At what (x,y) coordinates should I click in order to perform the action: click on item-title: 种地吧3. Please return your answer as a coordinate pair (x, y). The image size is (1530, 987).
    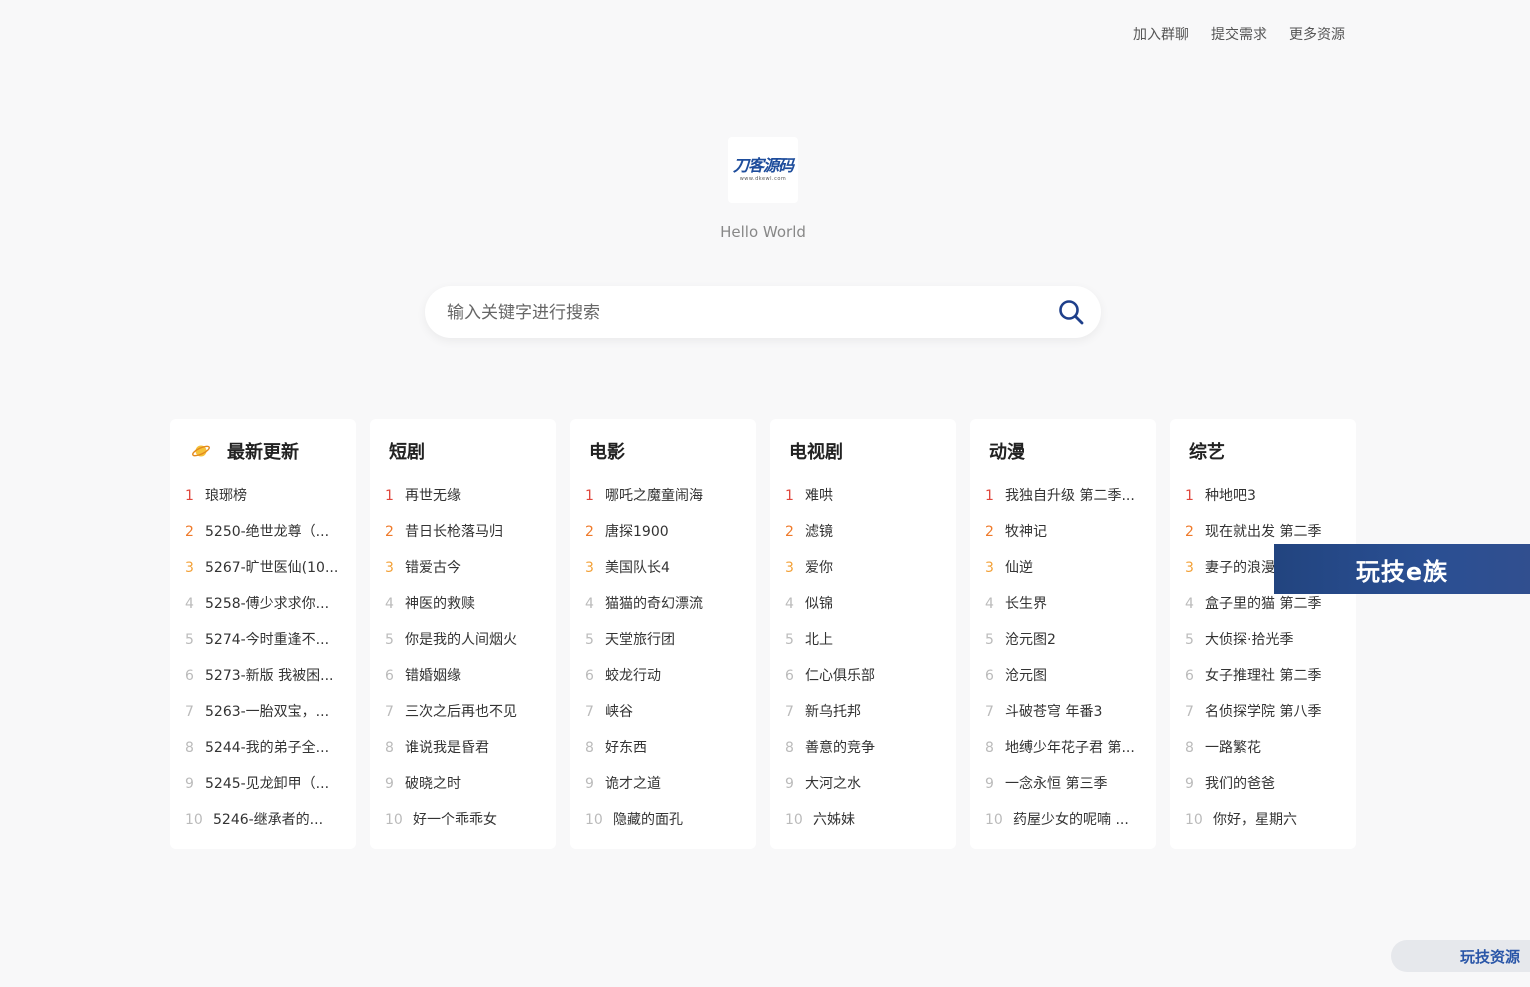
    Looking at the image, I should click on (1230, 496).